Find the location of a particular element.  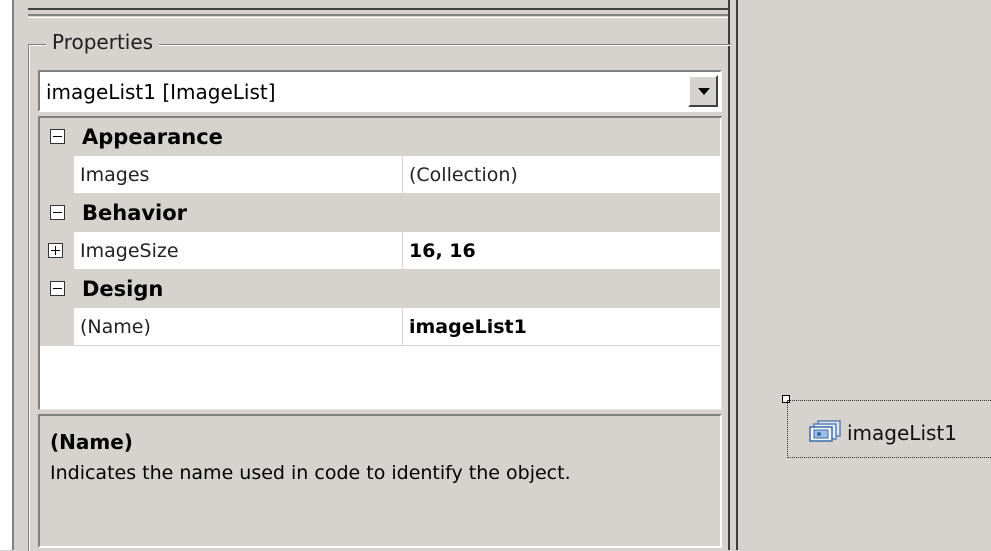

property-value-cell: imageList1 is located at coordinates (561, 327).